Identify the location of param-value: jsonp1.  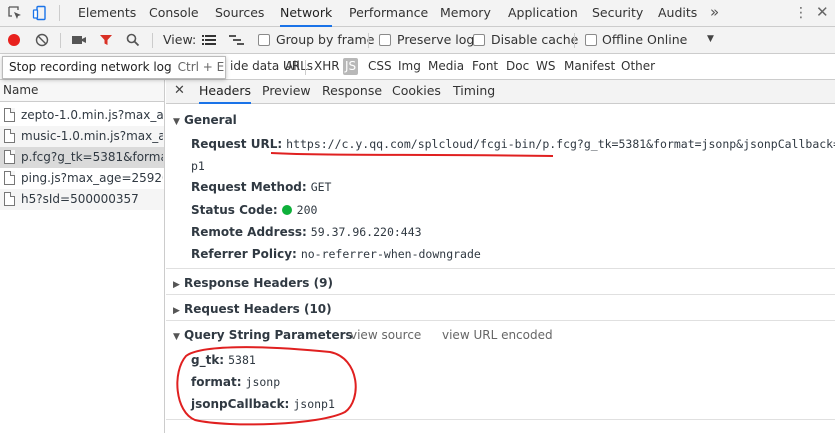
(314, 404).